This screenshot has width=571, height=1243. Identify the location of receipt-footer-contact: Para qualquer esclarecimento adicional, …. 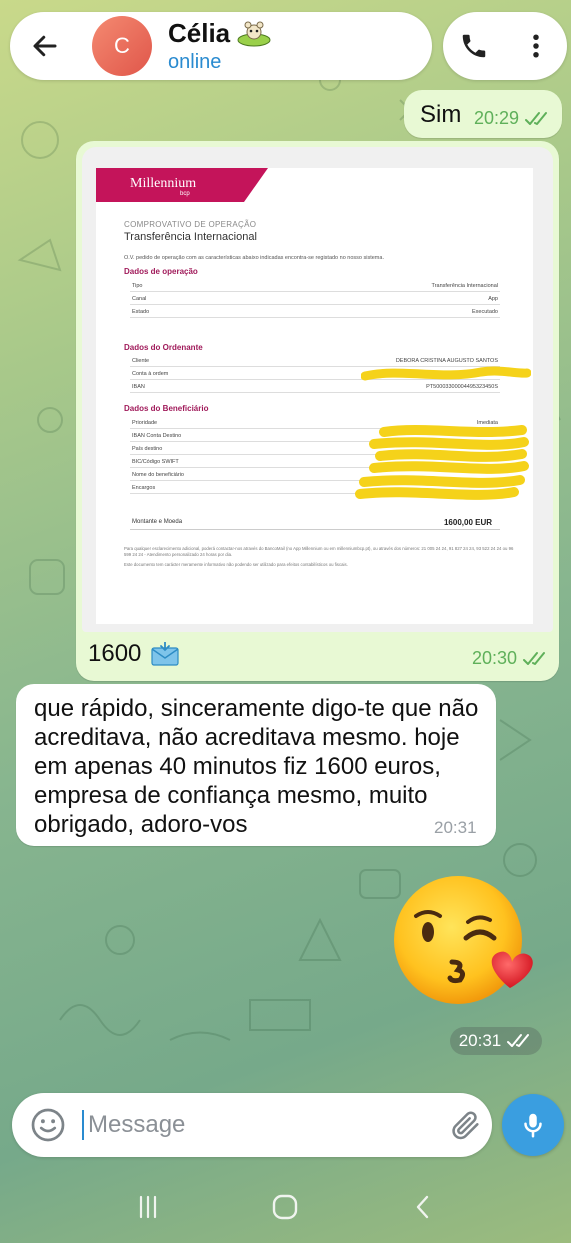
(319, 551).